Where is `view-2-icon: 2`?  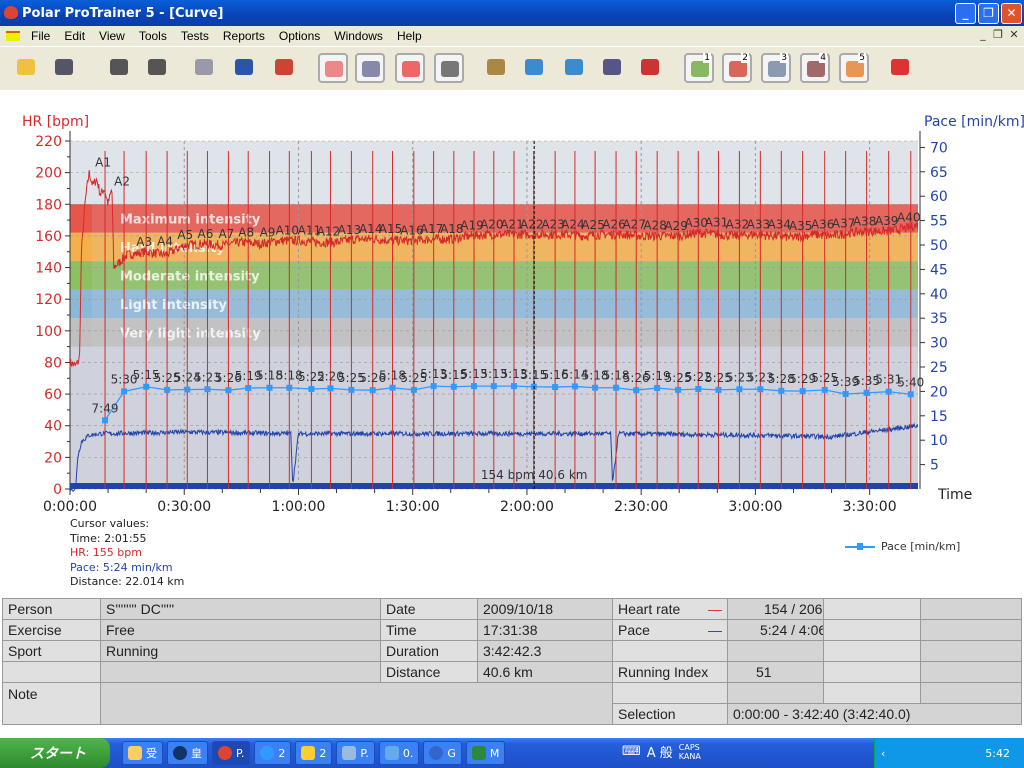
view-2-icon: 2 is located at coordinates (737, 68).